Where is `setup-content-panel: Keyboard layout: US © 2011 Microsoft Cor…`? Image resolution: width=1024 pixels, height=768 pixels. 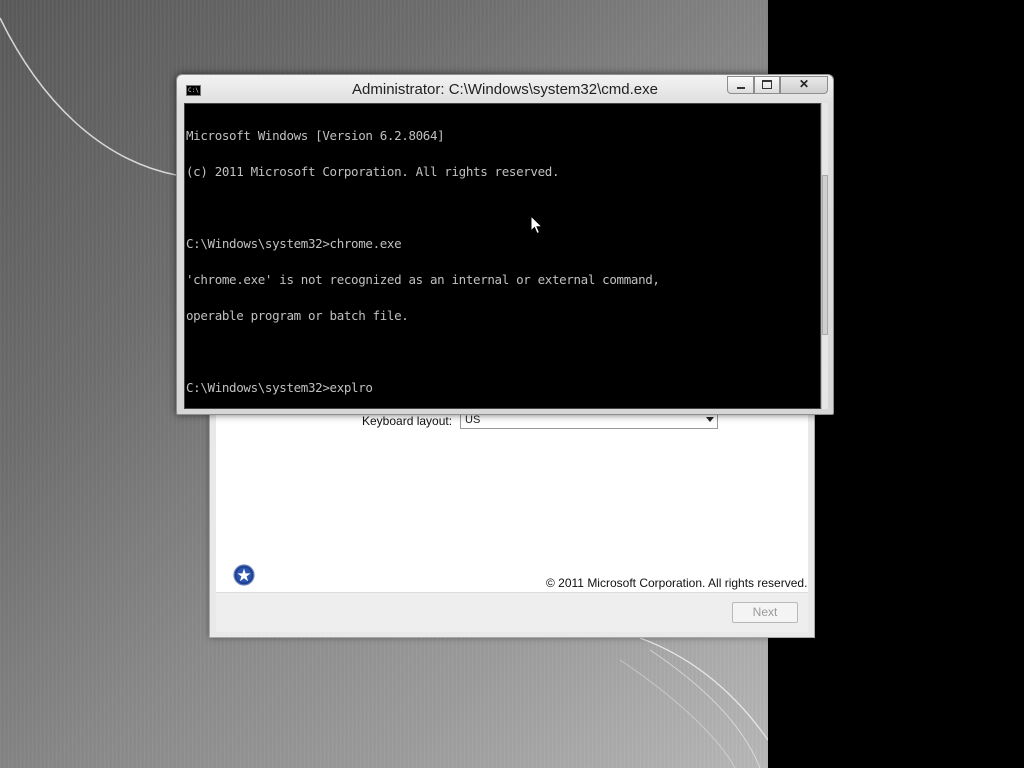
setup-content-panel: Keyboard layout: US © 2011 Microsoft Cor… is located at coordinates (512, 495).